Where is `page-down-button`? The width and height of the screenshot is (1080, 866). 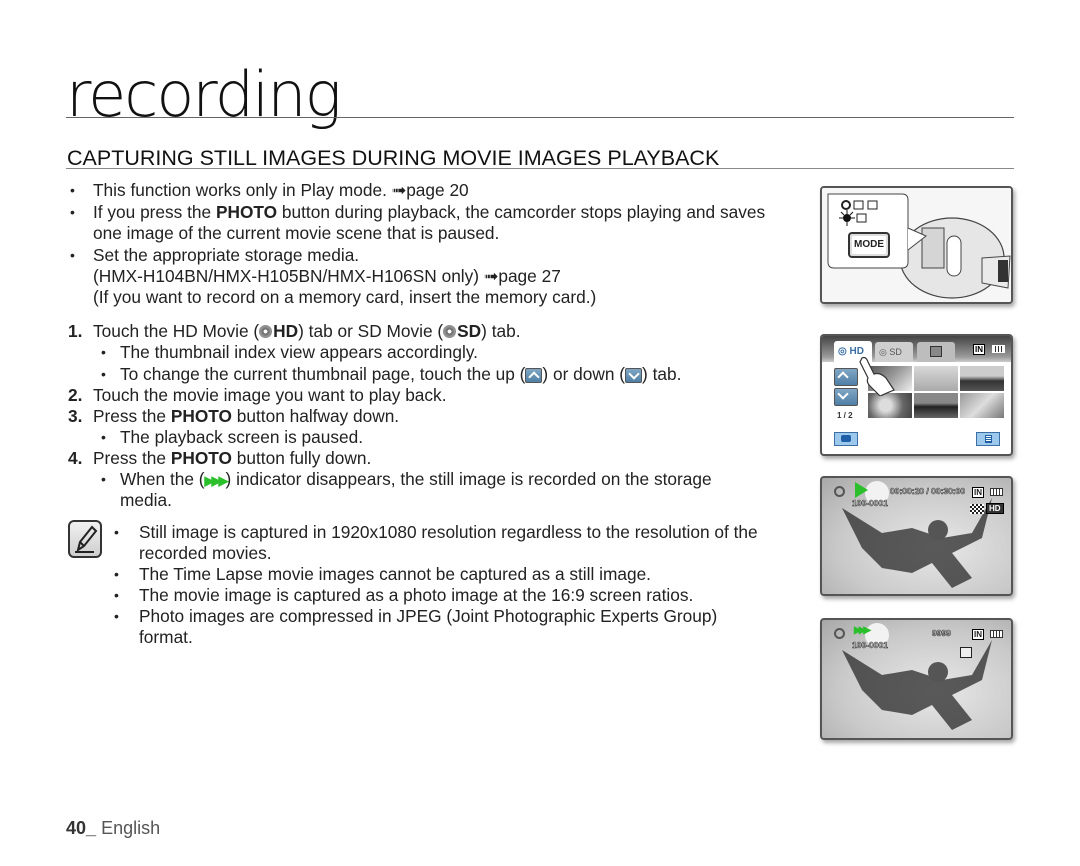 page-down-button is located at coordinates (846, 397).